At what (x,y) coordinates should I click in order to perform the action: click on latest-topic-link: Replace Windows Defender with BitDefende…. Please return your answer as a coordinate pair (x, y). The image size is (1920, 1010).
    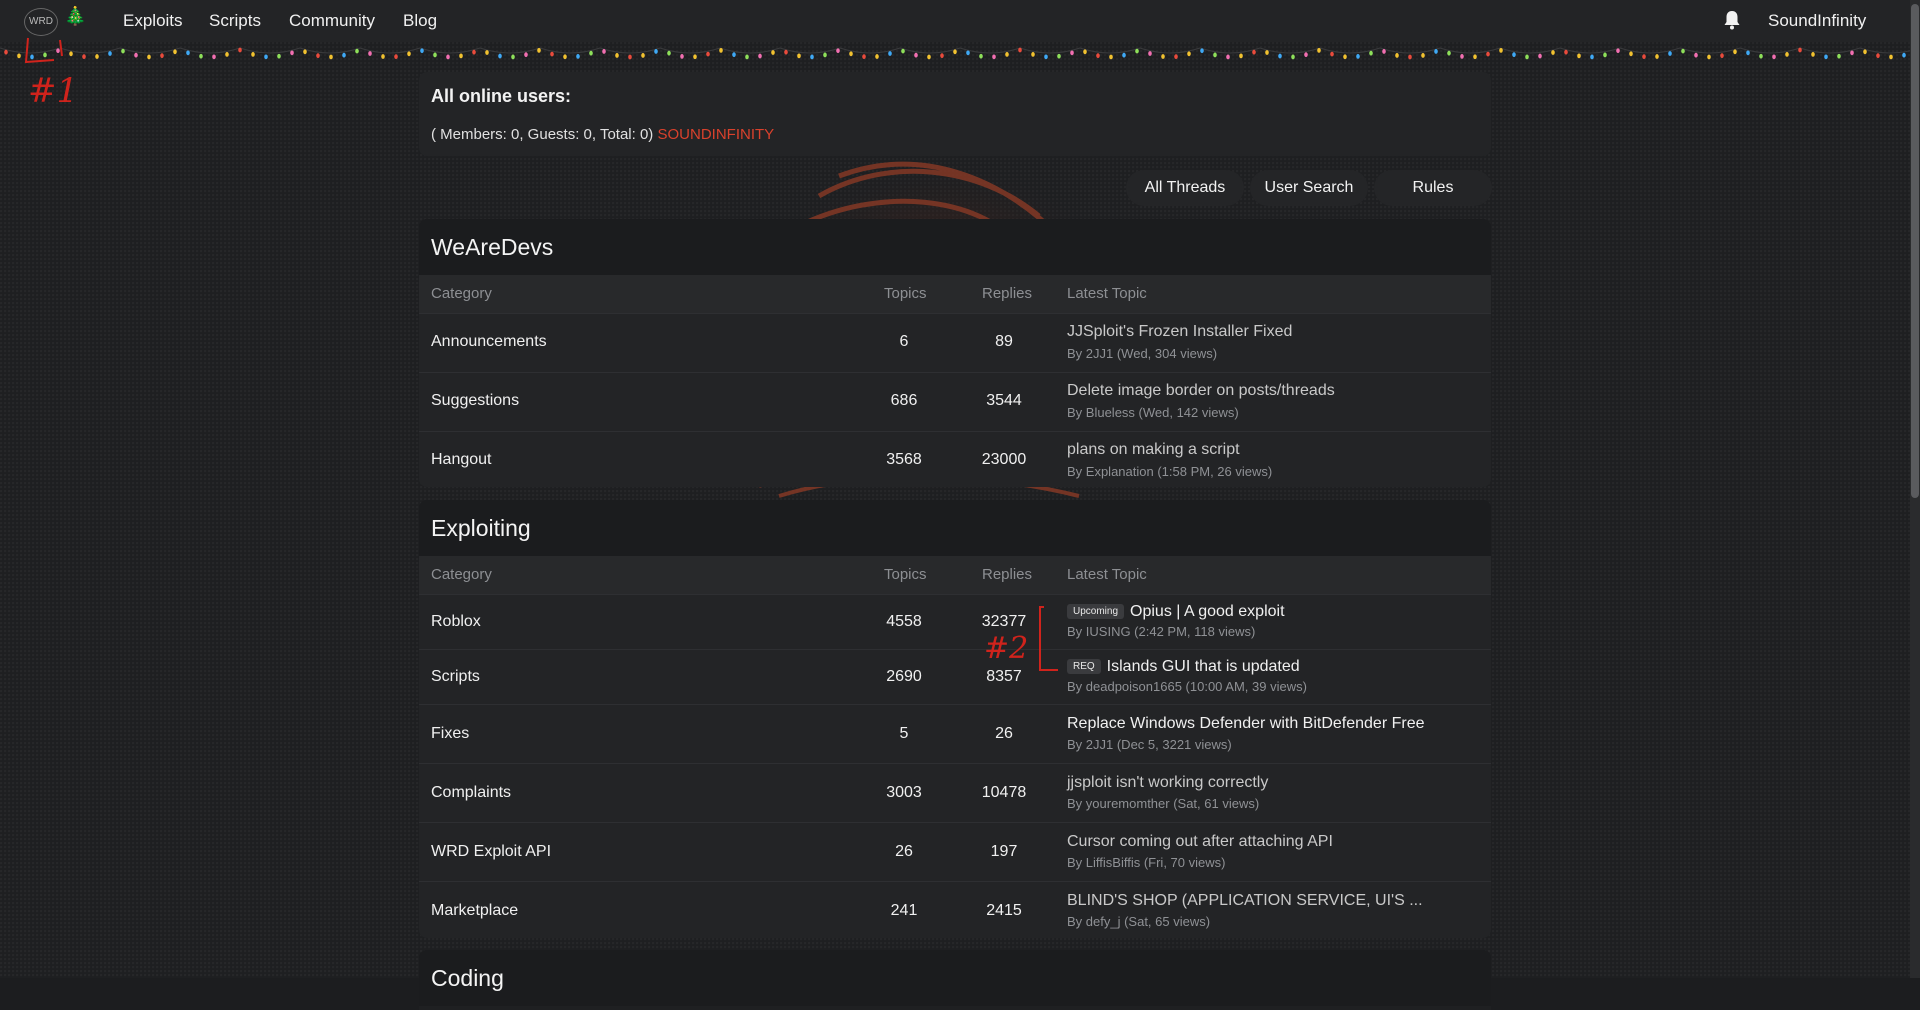
    Looking at the image, I should click on (1246, 724).